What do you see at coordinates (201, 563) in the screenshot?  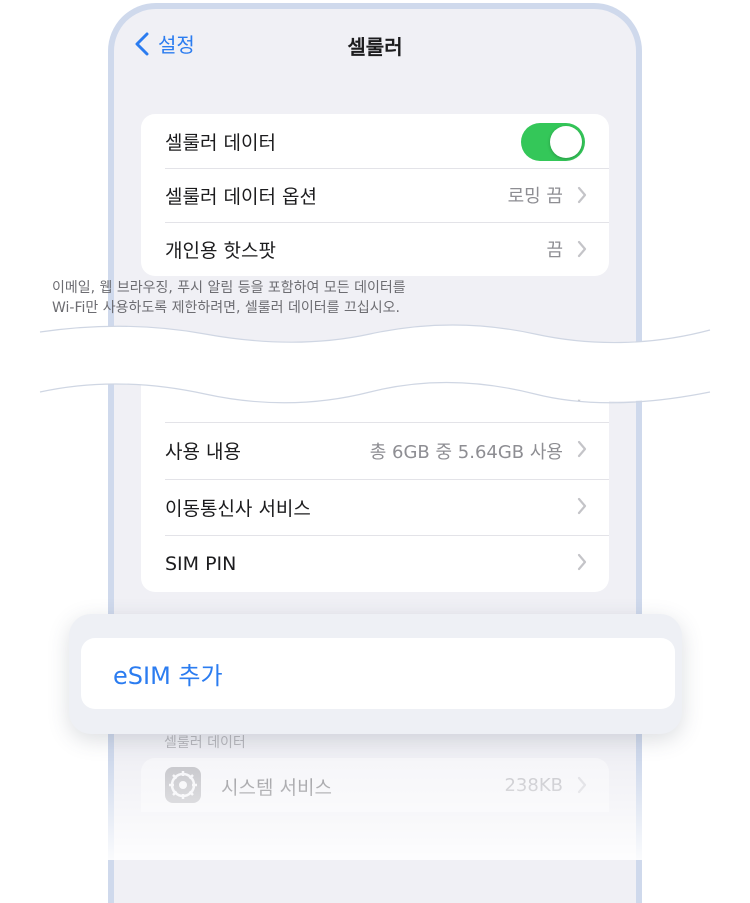 I see `sim-pin-label: SIM PIN` at bounding box center [201, 563].